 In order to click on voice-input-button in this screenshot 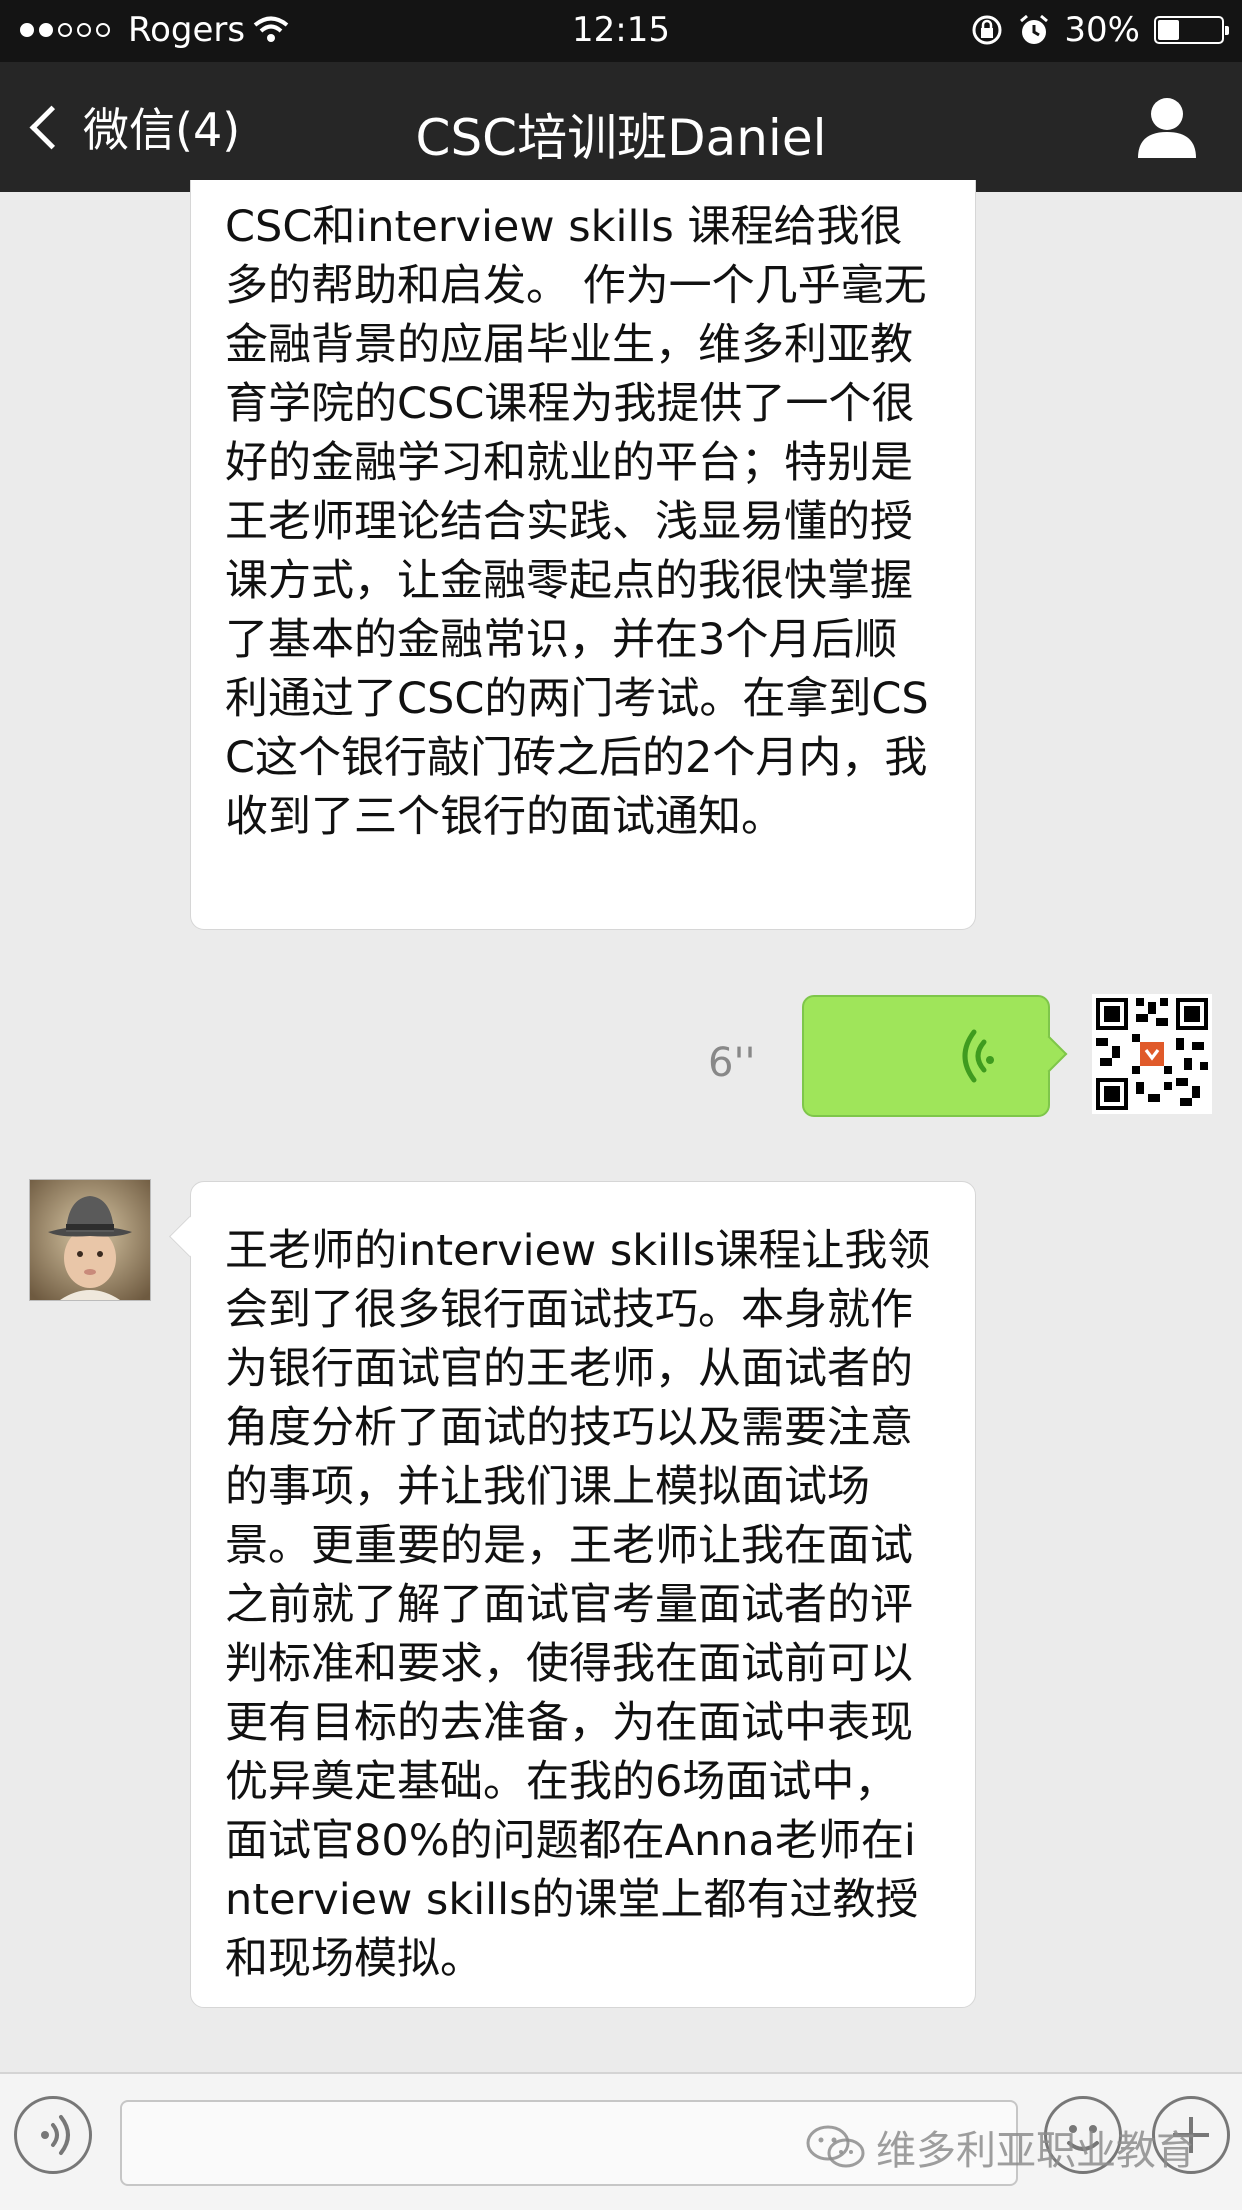, I will do `click(53, 2135)`.